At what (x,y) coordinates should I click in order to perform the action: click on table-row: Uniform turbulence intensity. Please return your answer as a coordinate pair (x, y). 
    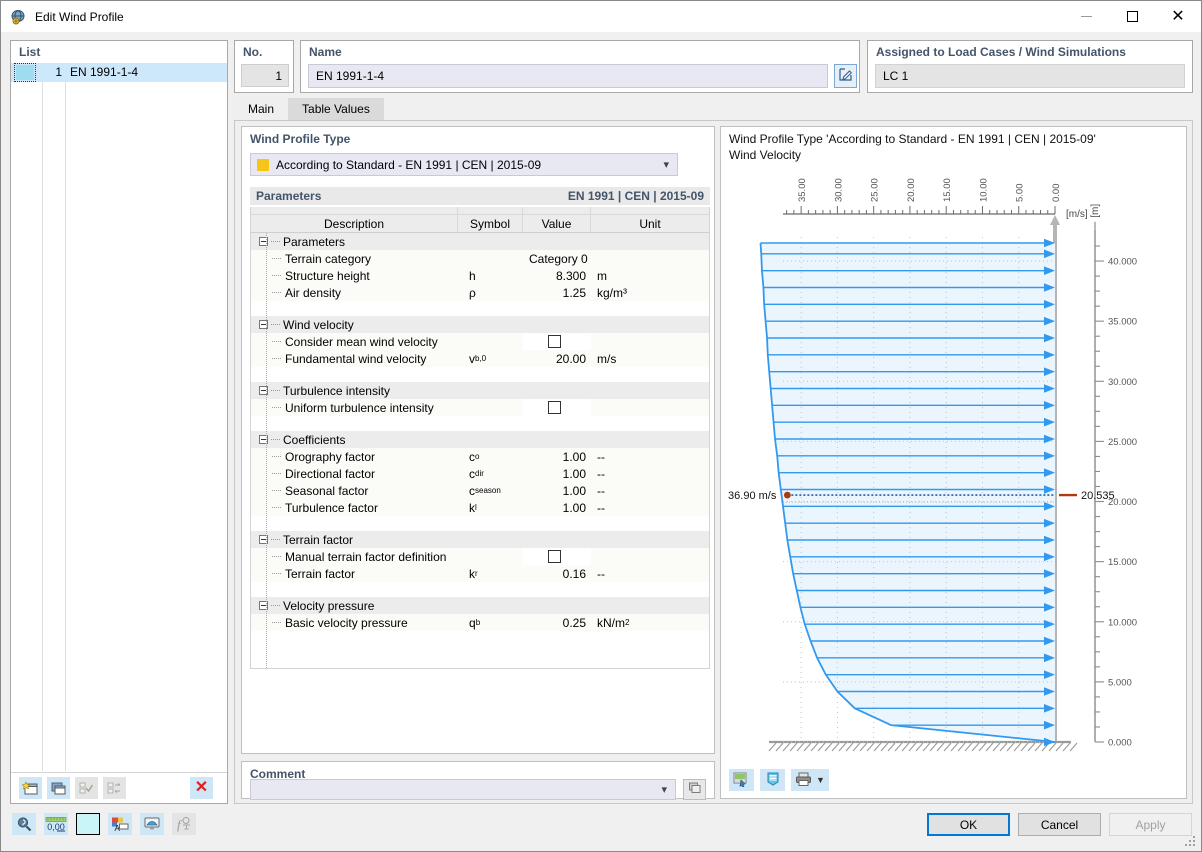
    Looking at the image, I should click on (480, 407).